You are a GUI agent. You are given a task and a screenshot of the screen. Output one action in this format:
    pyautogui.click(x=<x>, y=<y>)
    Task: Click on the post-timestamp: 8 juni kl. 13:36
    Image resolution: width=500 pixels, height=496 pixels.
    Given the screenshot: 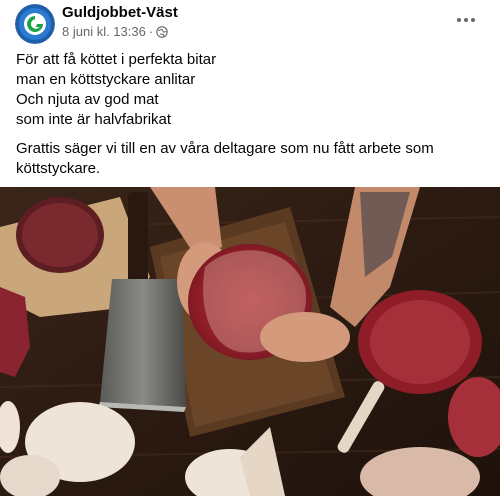 What is the action you would take?
    pyautogui.click(x=104, y=31)
    